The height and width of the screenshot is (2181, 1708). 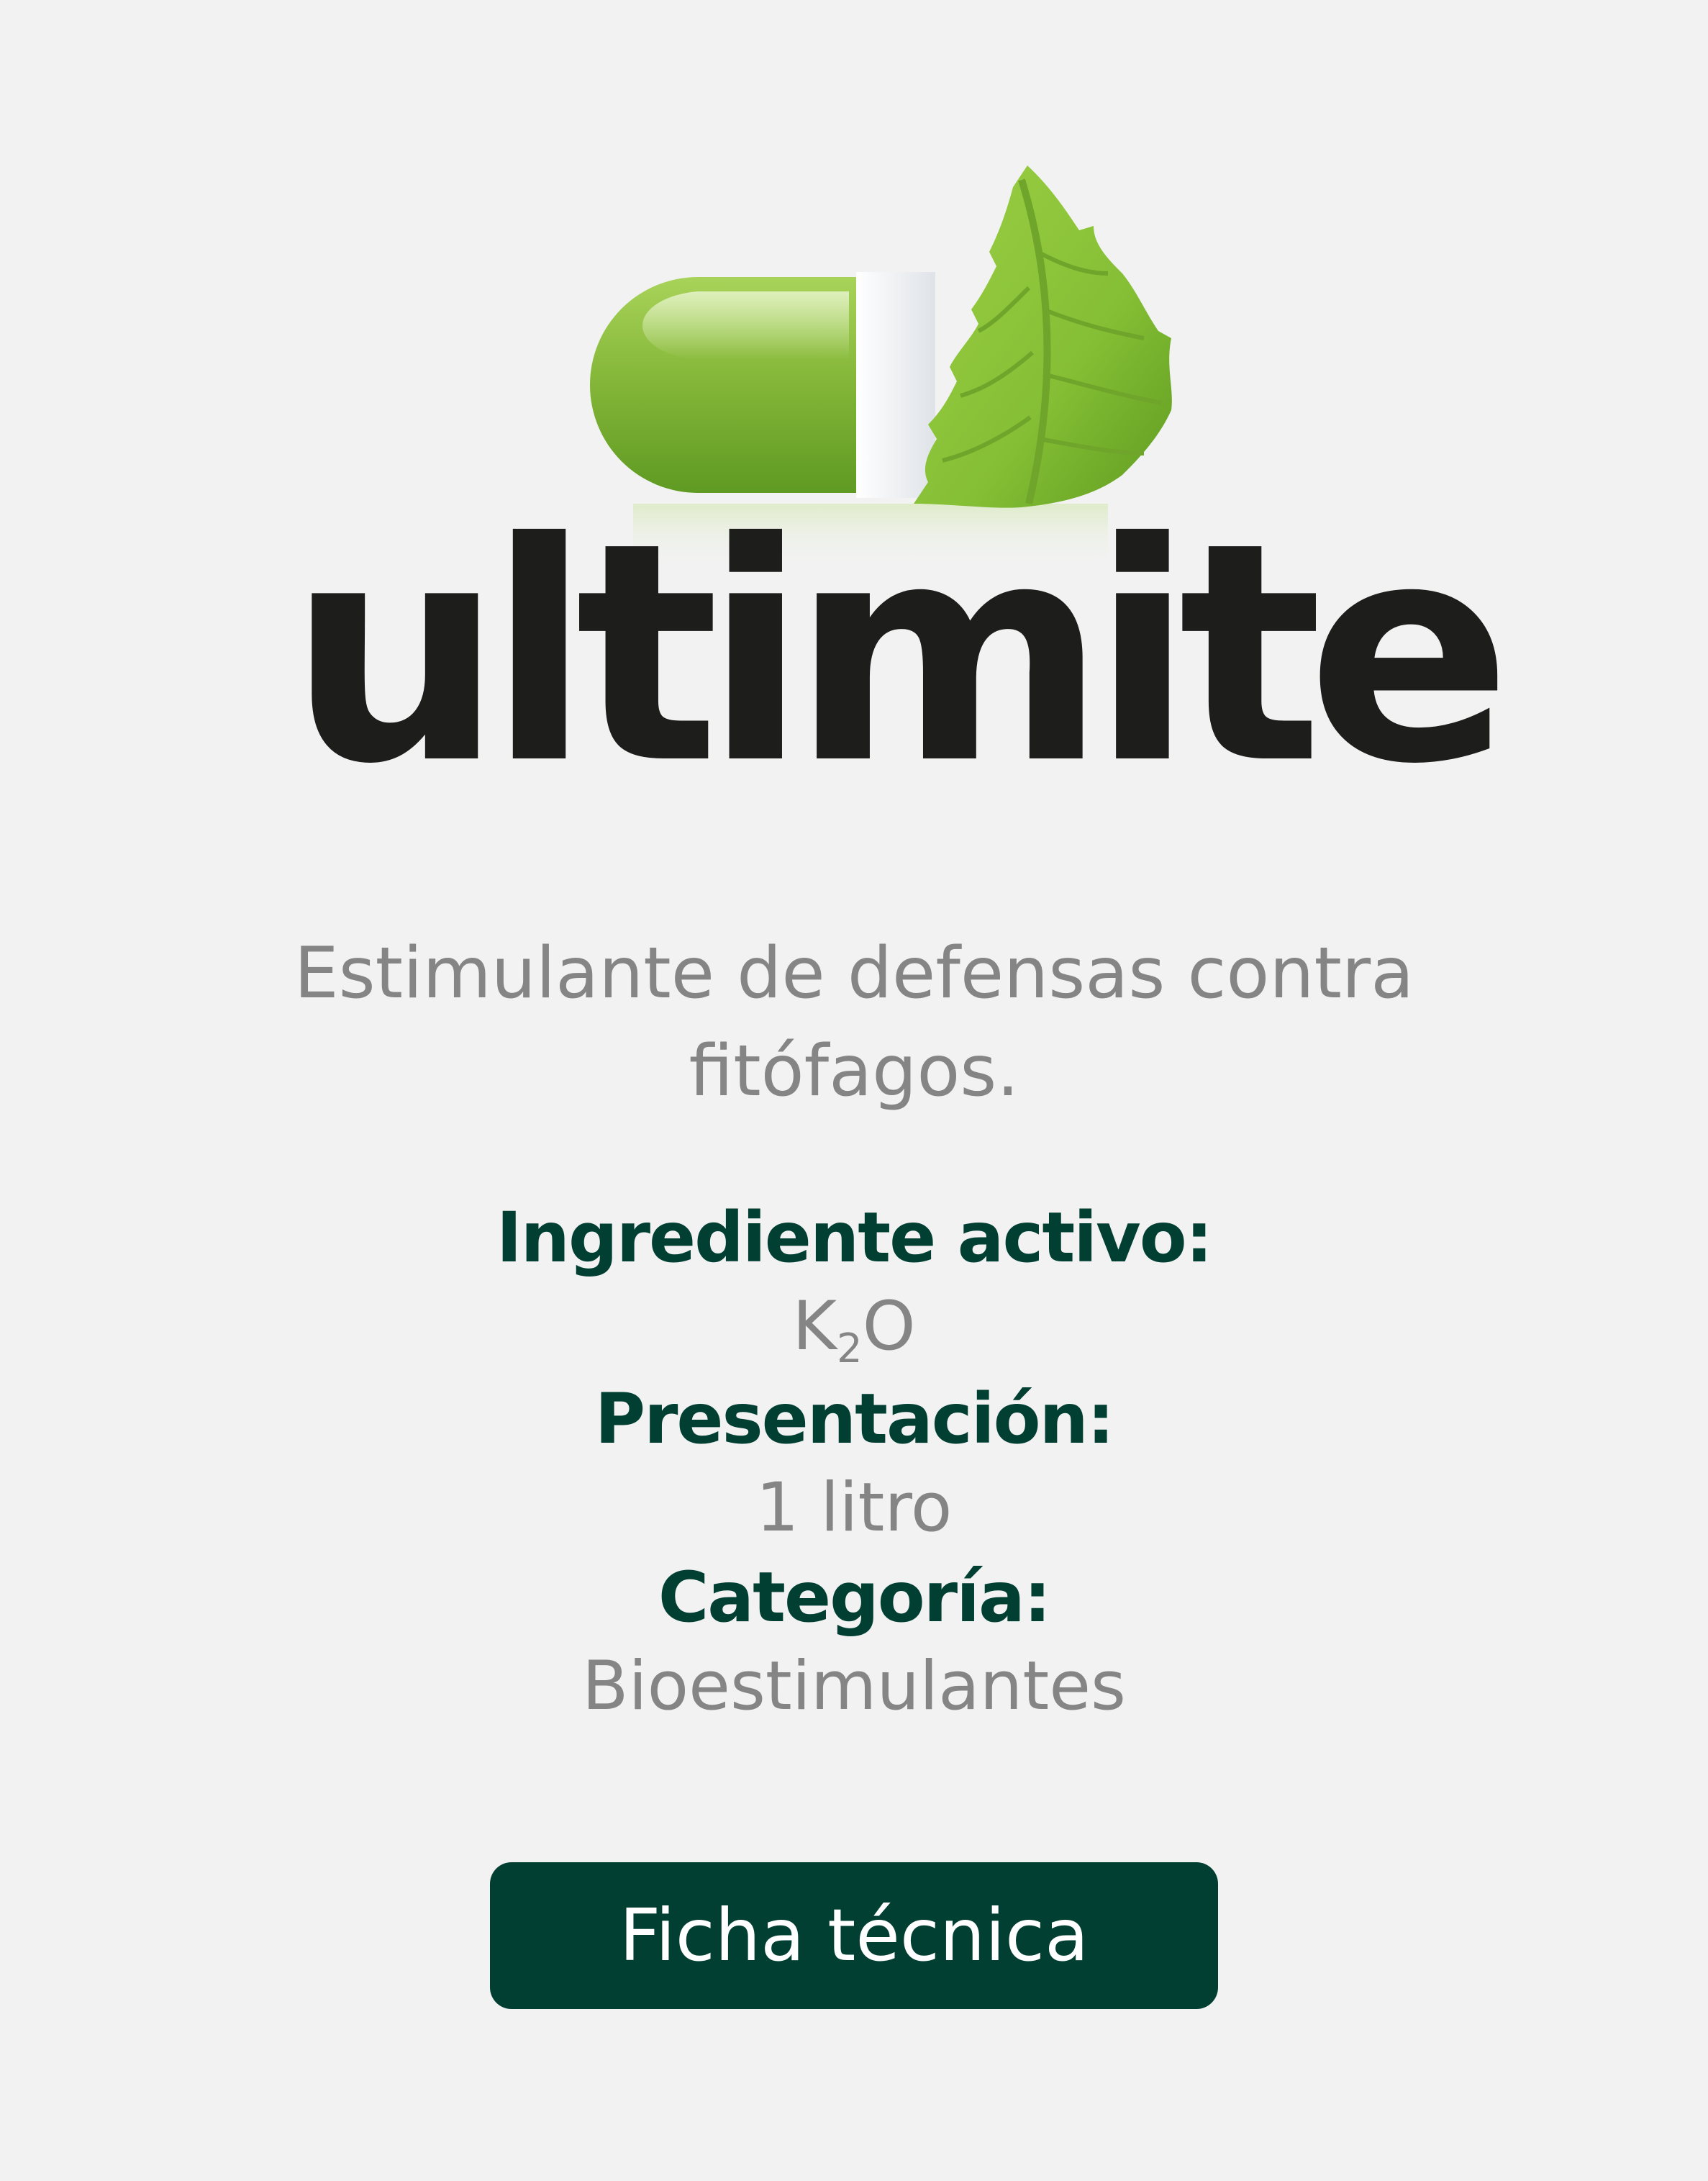 I want to click on ingredient-value-tail: O, so click(x=889, y=1326).